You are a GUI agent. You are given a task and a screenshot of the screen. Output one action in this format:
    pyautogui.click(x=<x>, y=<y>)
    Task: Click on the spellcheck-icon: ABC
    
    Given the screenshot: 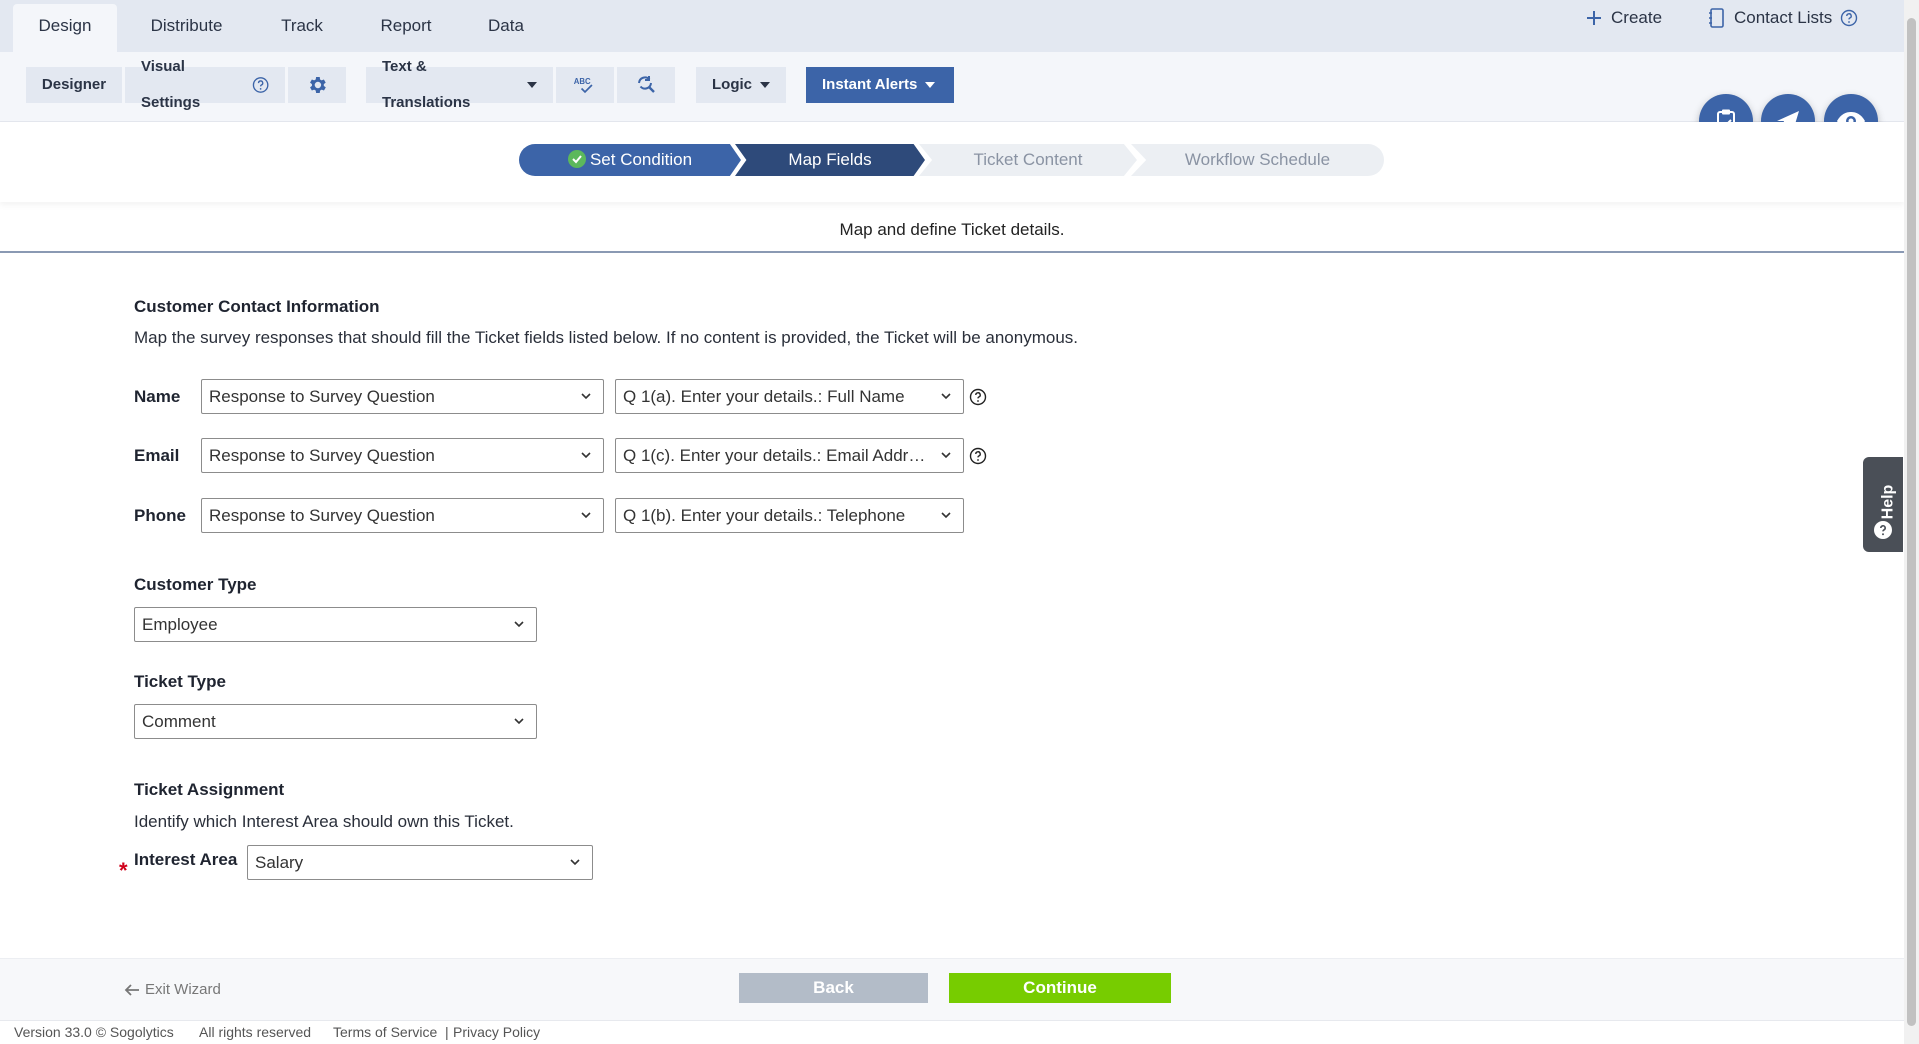 What is the action you would take?
    pyautogui.click(x=583, y=85)
    